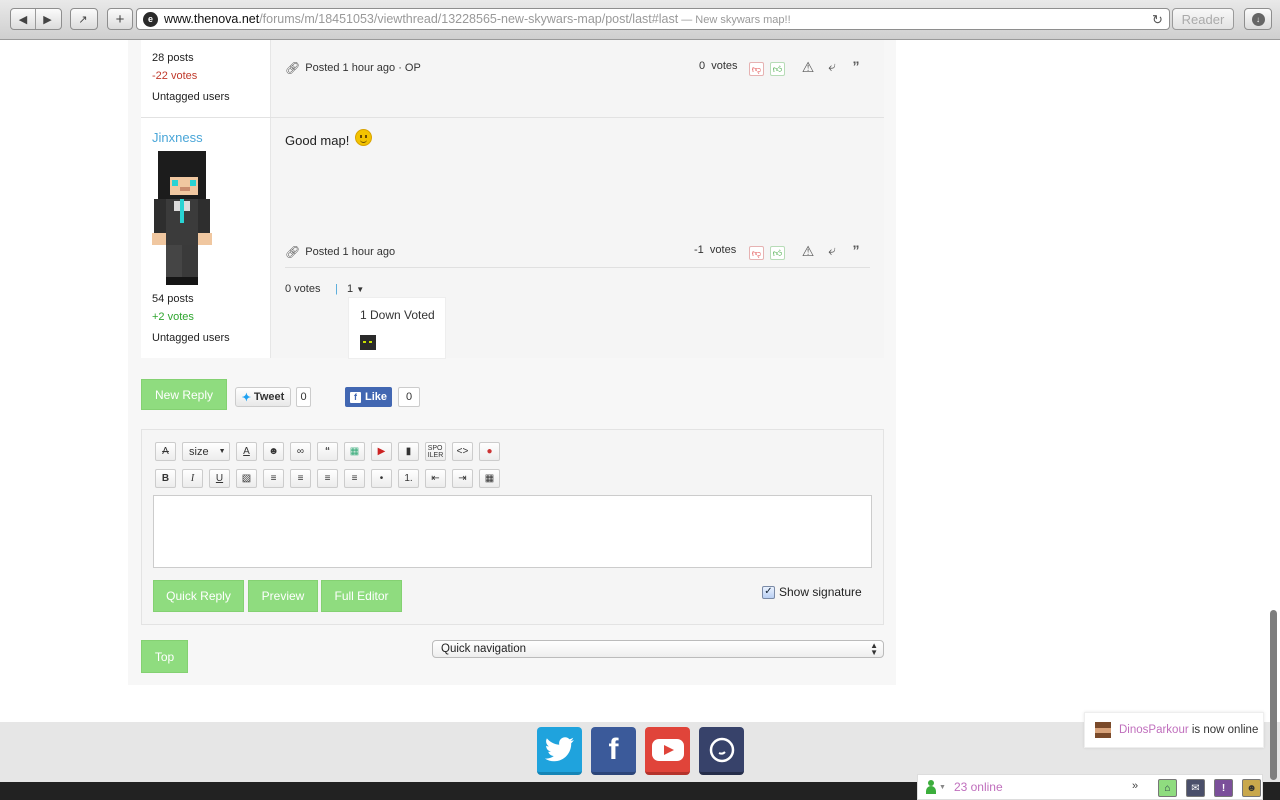 The height and width of the screenshot is (800, 1280). Describe the element at coordinates (489, 478) in the screenshot. I see `table-icon: ▦` at that location.